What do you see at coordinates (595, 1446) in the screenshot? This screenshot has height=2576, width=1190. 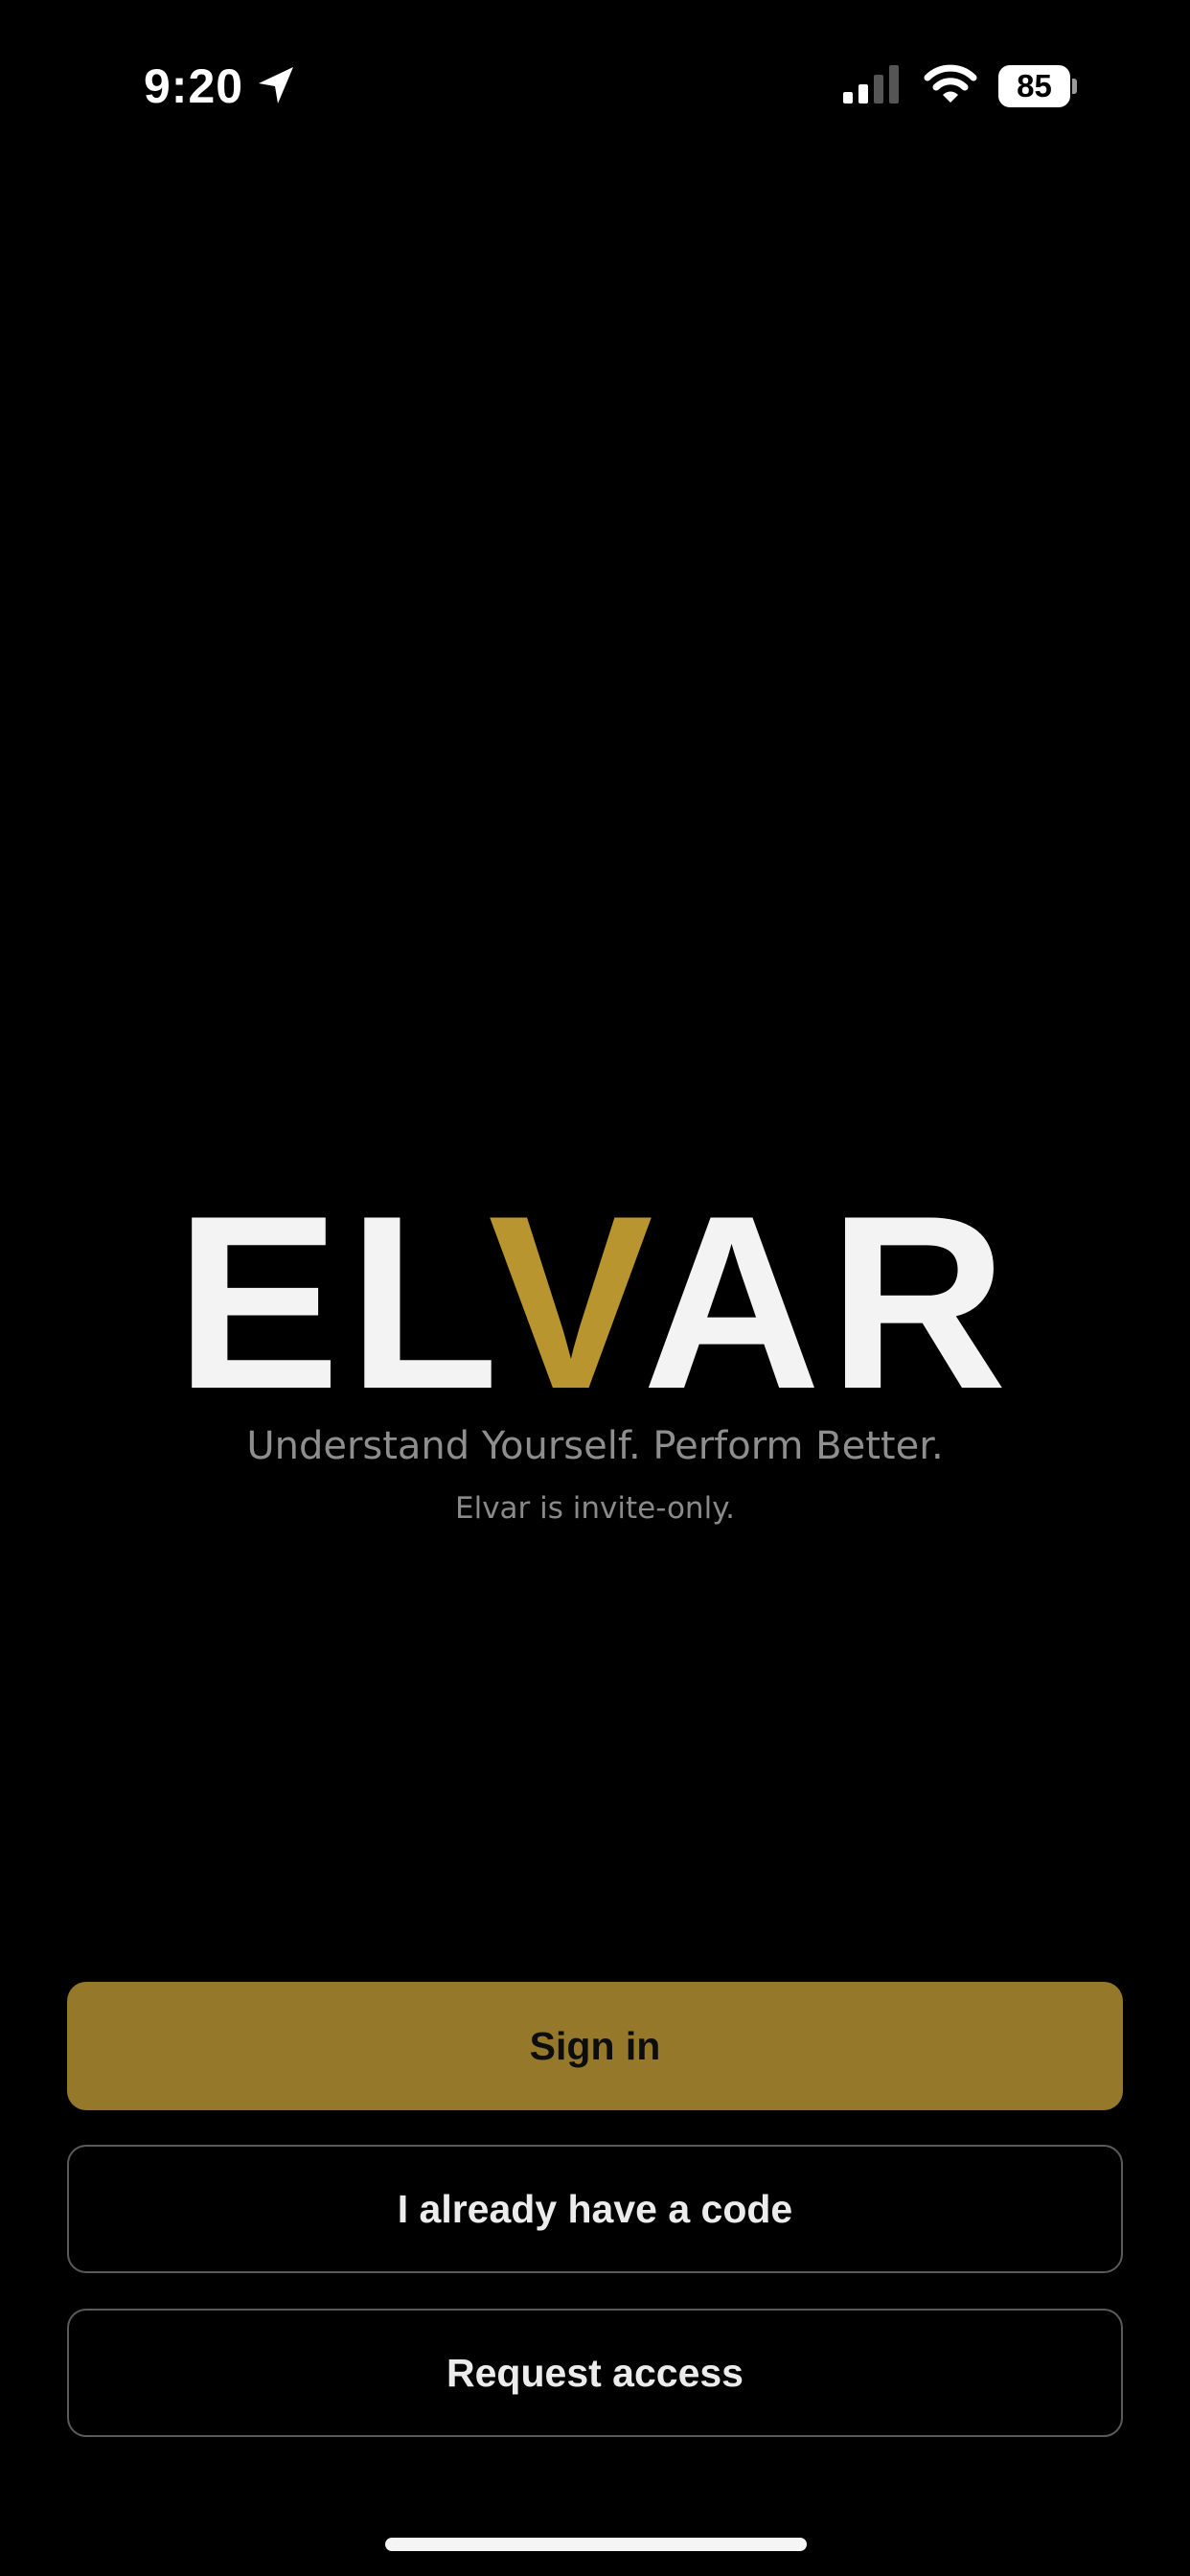 I see `tagline: Understand Yourself. Perform Better.` at bounding box center [595, 1446].